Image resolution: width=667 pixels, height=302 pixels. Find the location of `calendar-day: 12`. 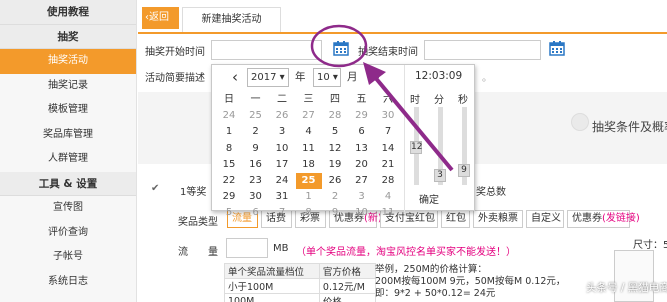

calendar-day: 12 is located at coordinates (335, 149).